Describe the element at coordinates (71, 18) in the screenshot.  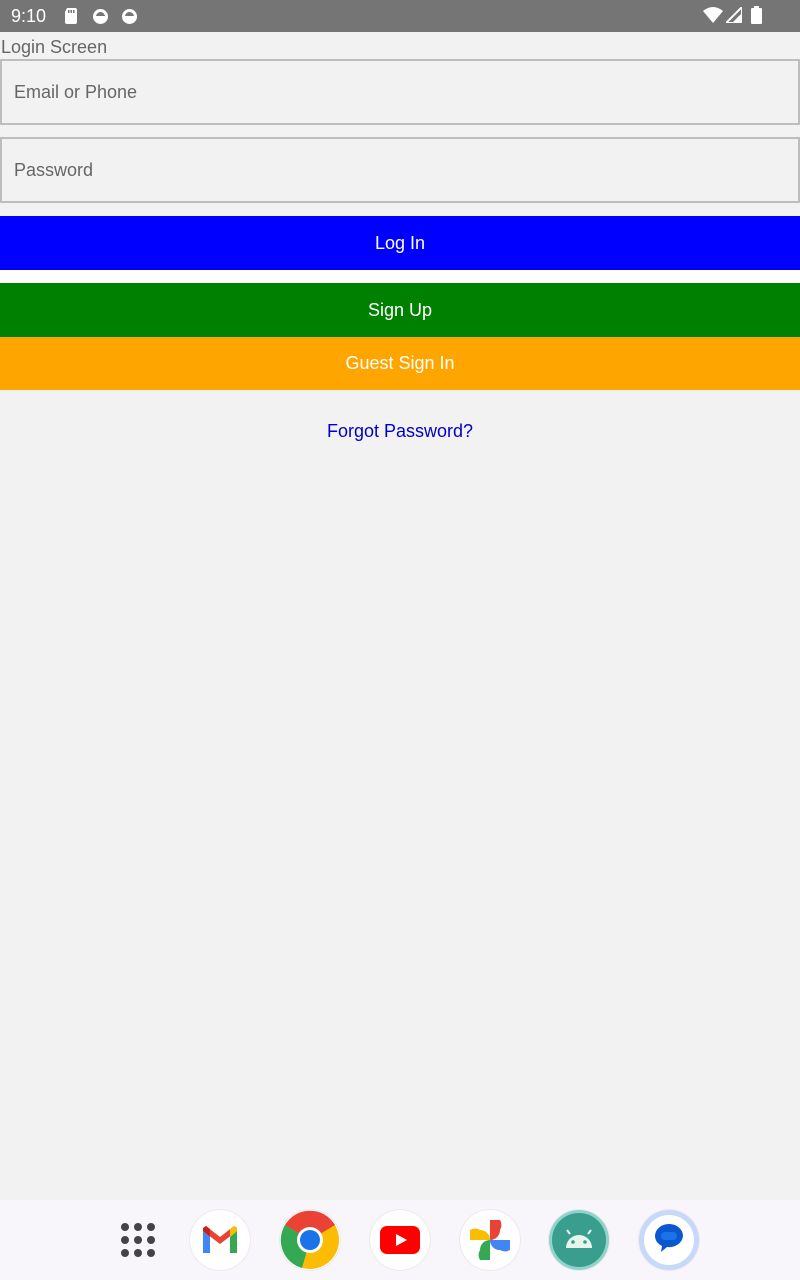
I see `sd-card-icon` at that location.